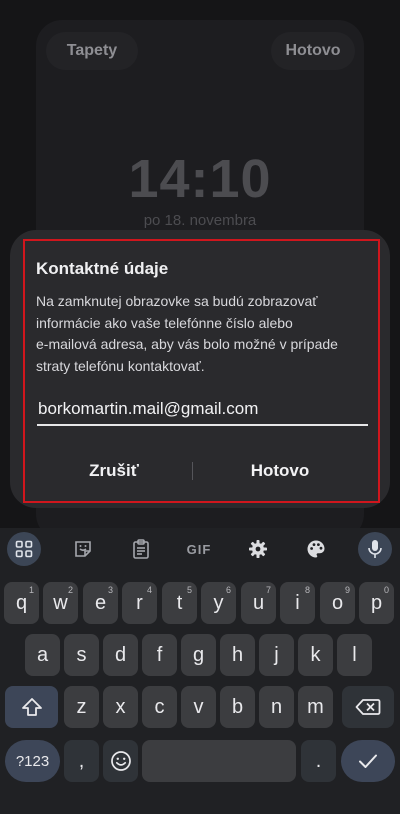 This screenshot has height=814, width=400. I want to click on key-c: c, so click(159, 707).